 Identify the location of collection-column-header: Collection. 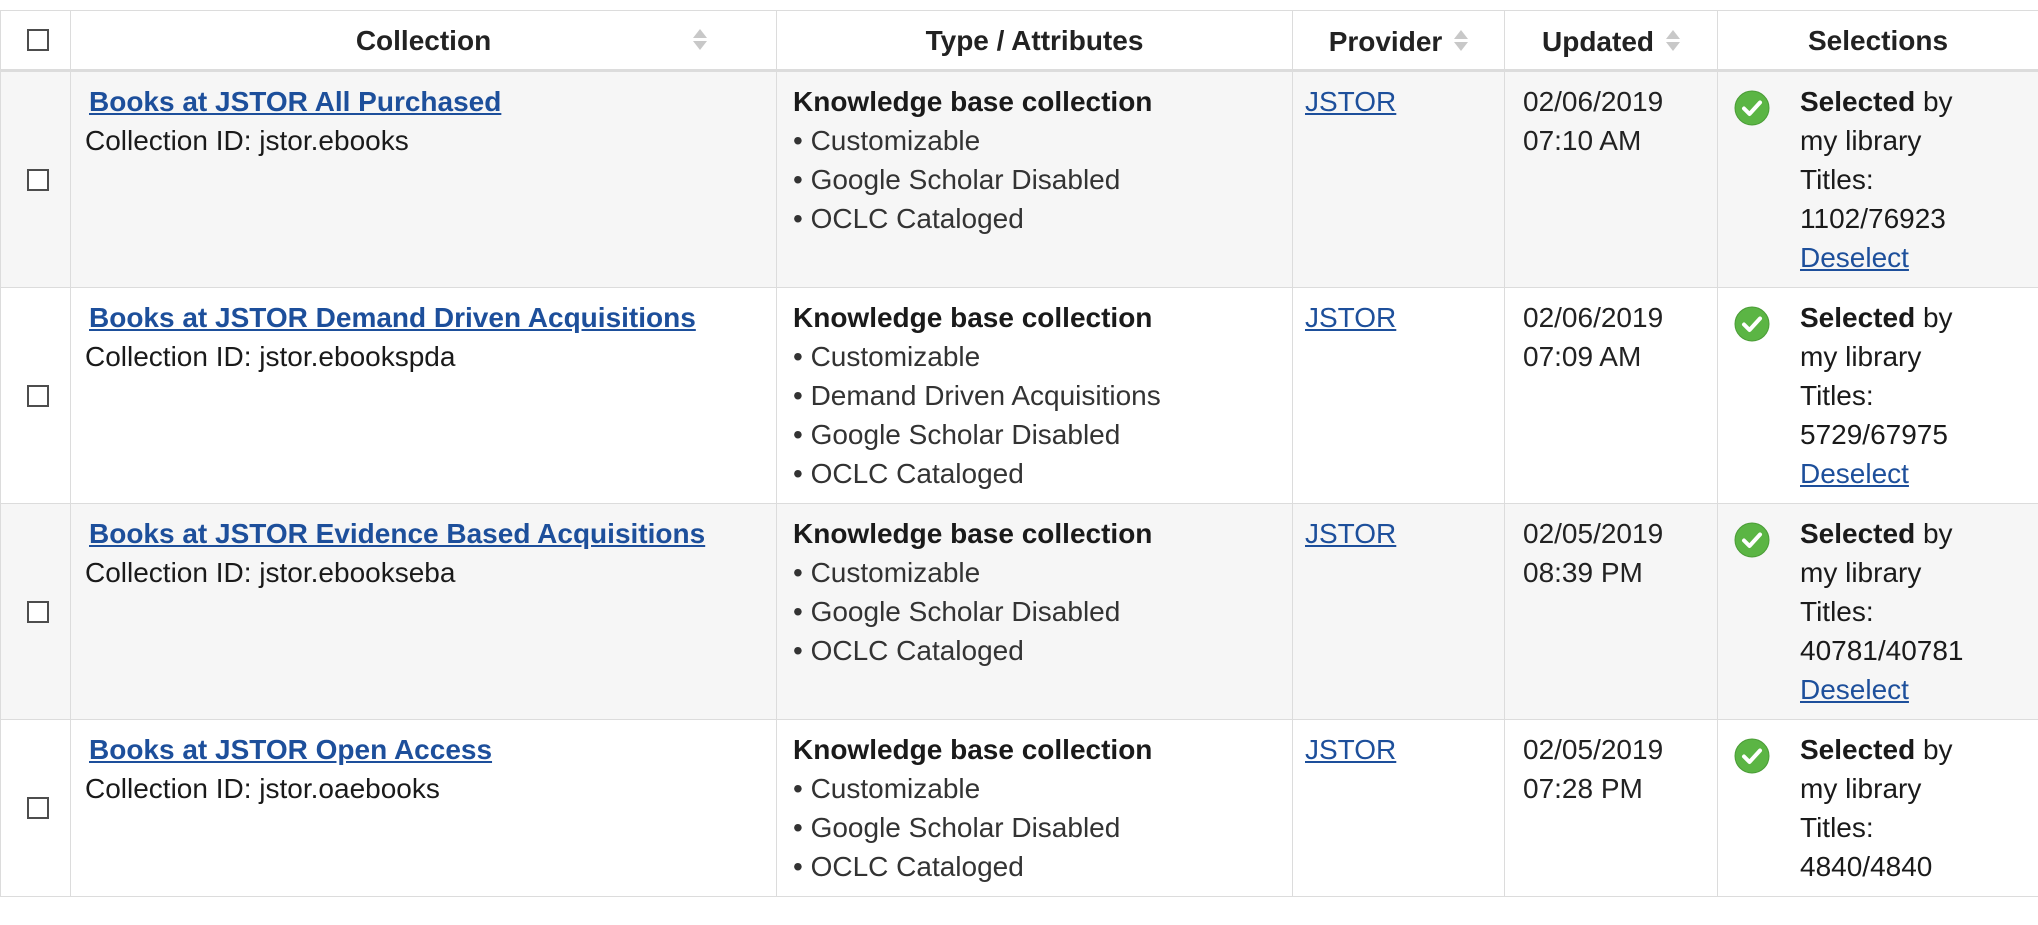
(423, 41).